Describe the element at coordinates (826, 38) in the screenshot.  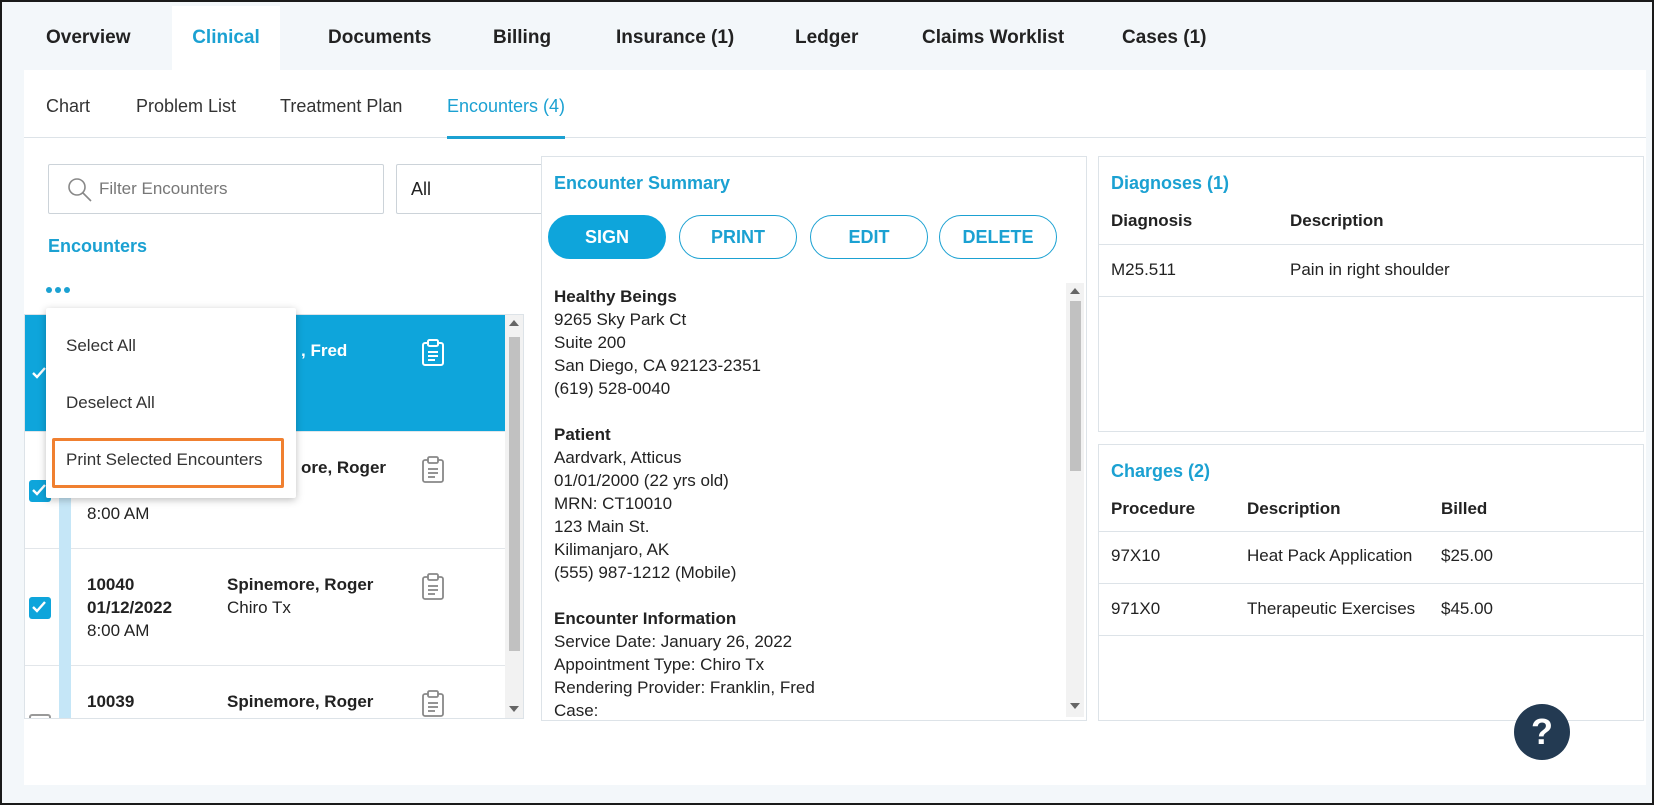
I see `tab-ledger: Ledger` at that location.